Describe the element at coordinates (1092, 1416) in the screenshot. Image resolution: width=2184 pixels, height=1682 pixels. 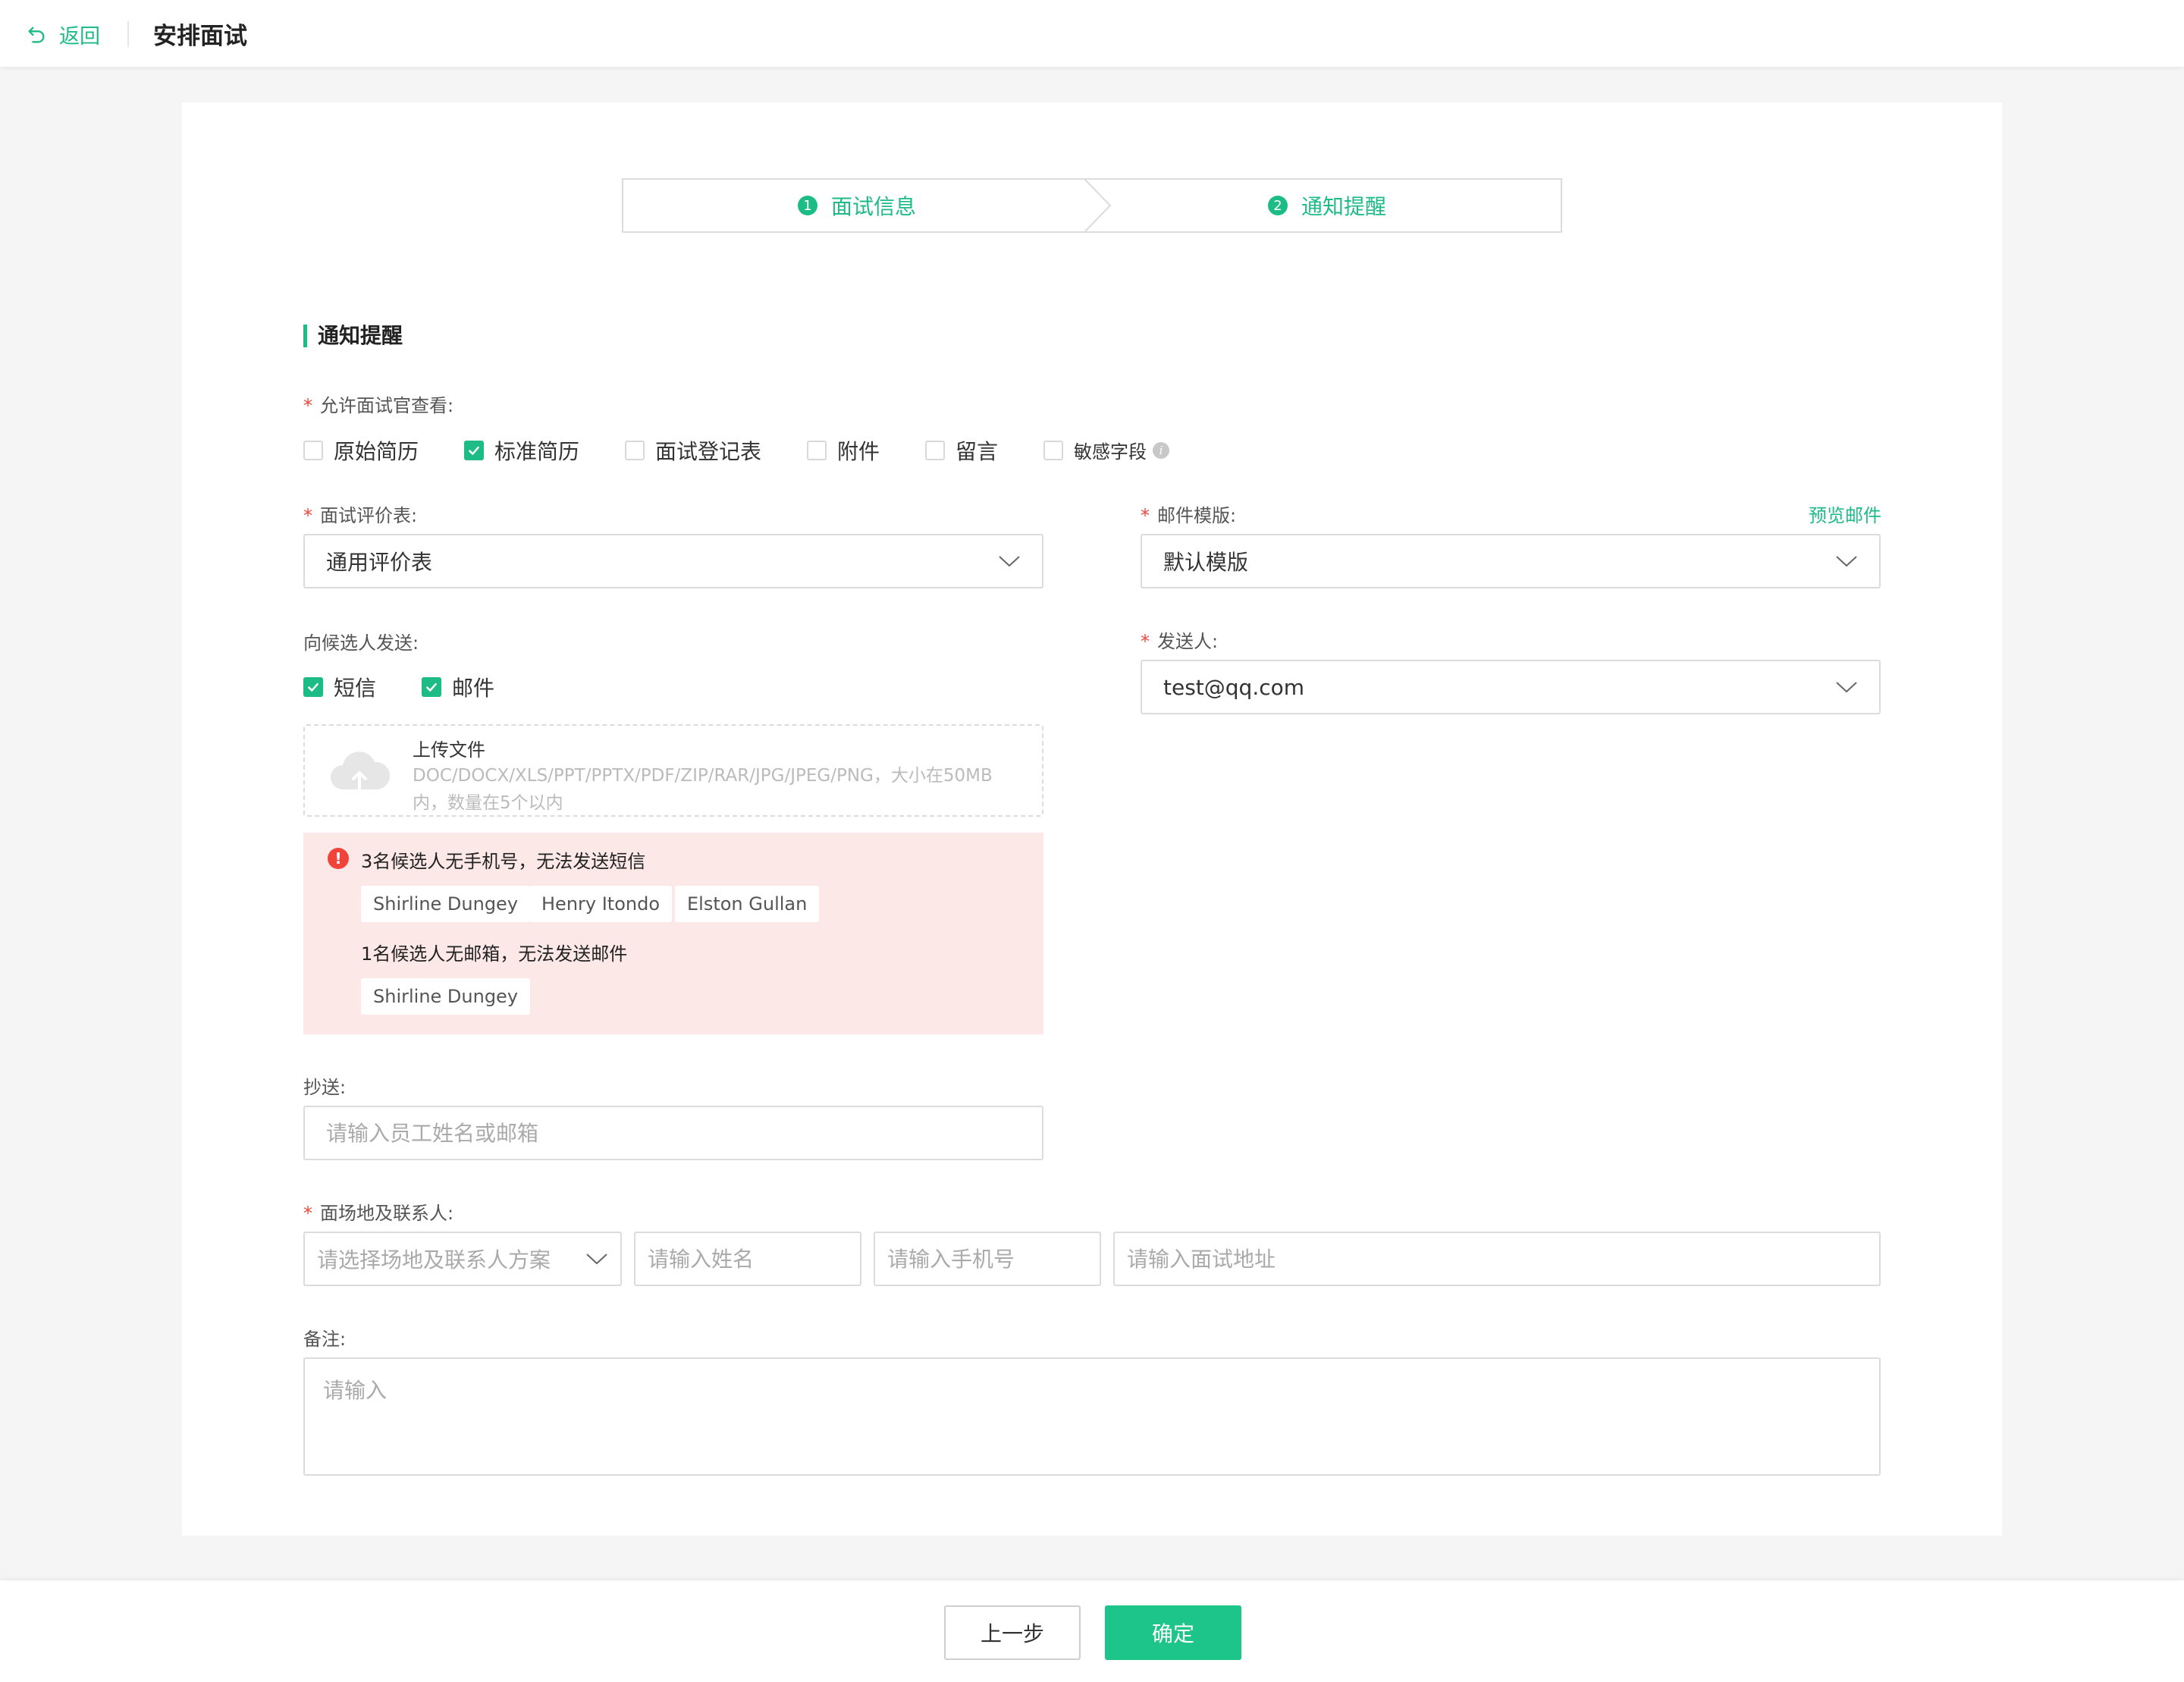
I see `remark-textarea` at that location.